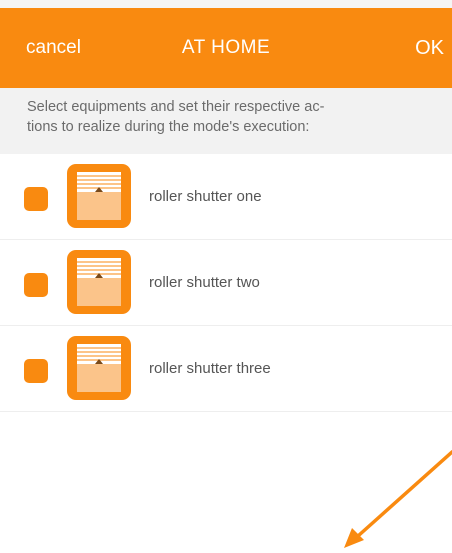 This screenshot has height=553, width=452. I want to click on ok-button: OK, so click(429, 48).